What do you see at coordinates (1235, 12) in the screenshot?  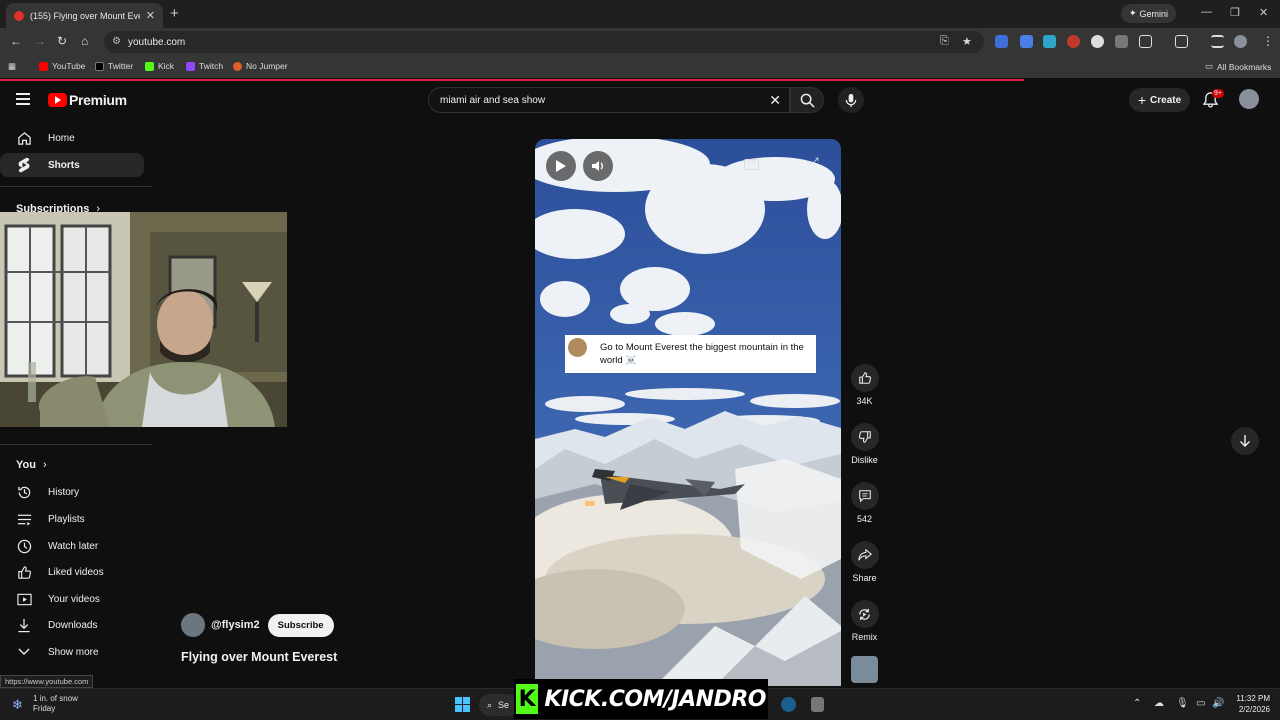 I see `restore-icon: ❐` at bounding box center [1235, 12].